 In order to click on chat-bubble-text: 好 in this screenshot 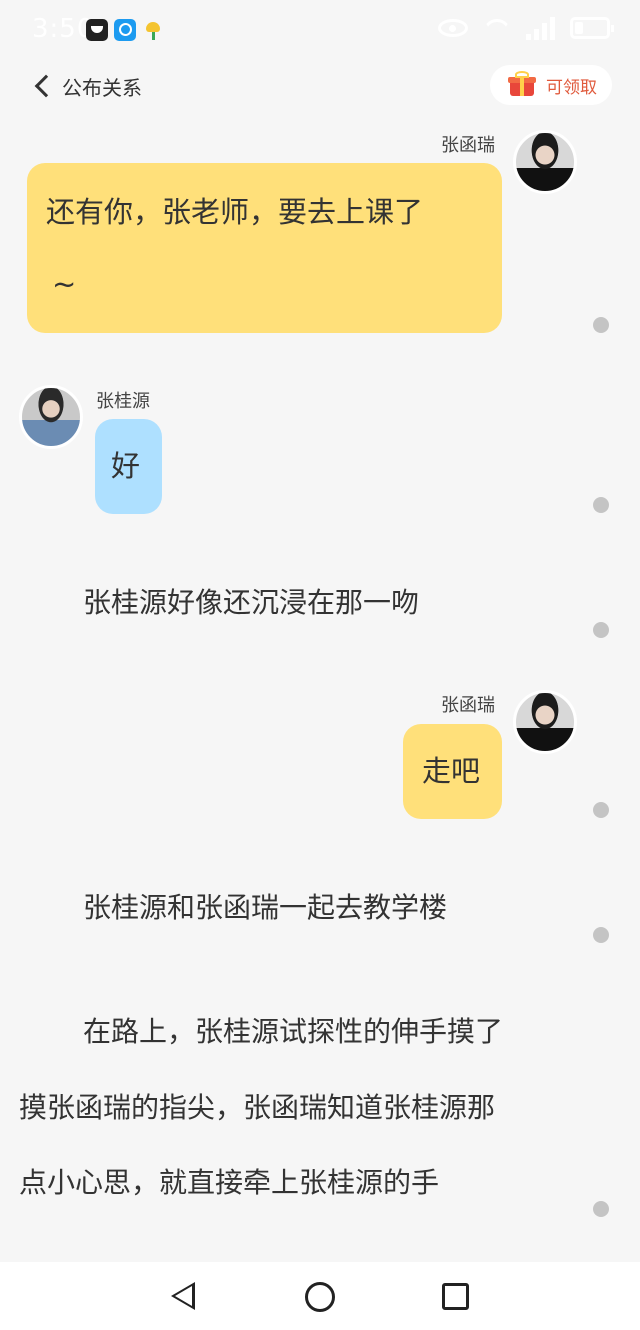, I will do `click(126, 466)`.